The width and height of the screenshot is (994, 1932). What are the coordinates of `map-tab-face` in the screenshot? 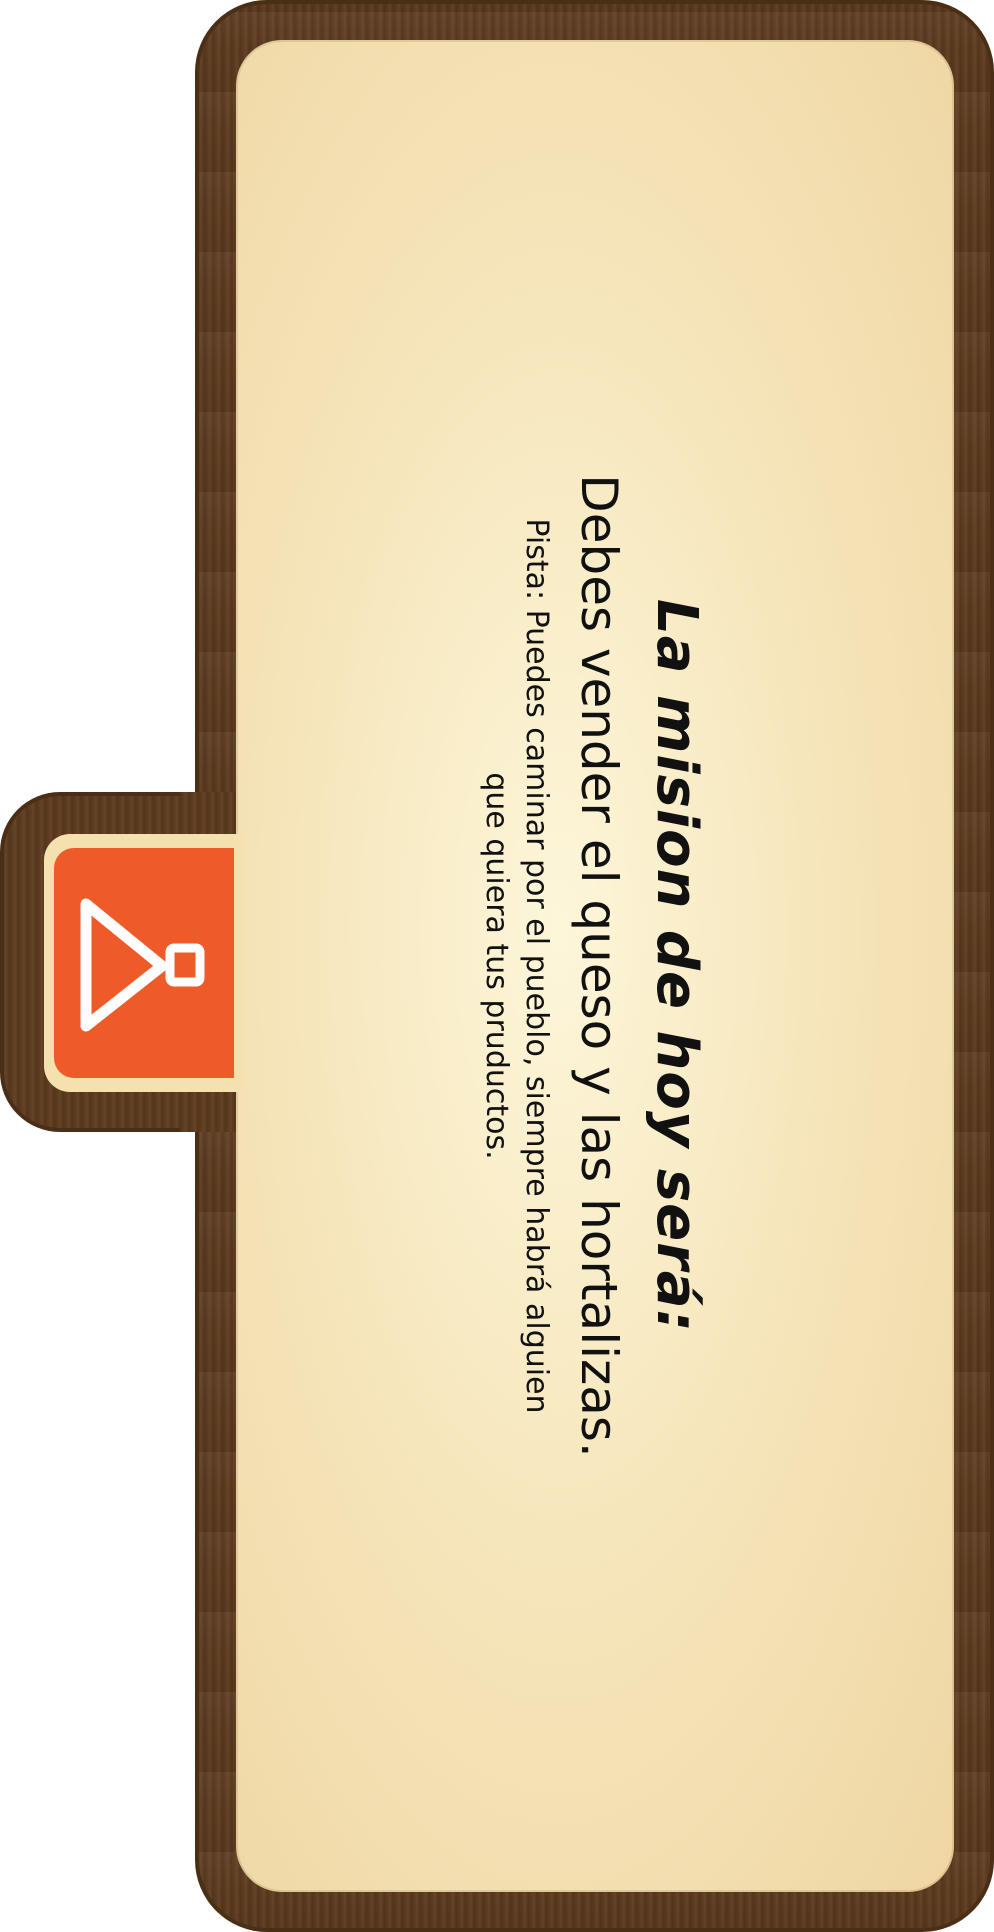 It's located at (144, 963).